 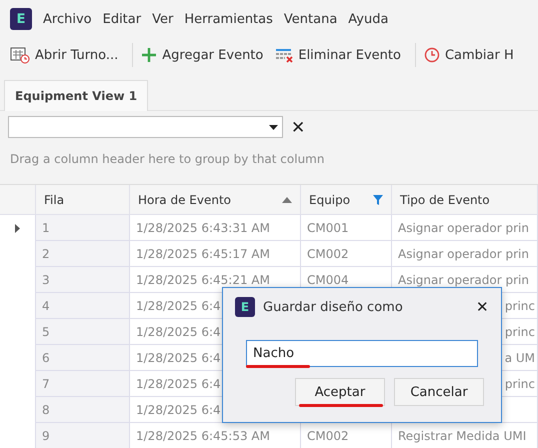 I want to click on table-cell: 6, so click(x=83, y=358).